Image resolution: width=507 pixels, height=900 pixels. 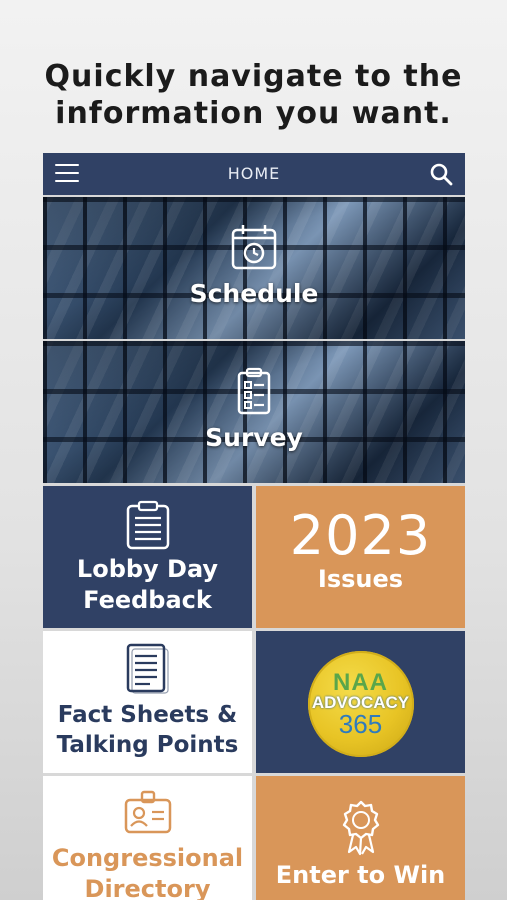 What do you see at coordinates (254, 393) in the screenshot?
I see `checklist-icon` at bounding box center [254, 393].